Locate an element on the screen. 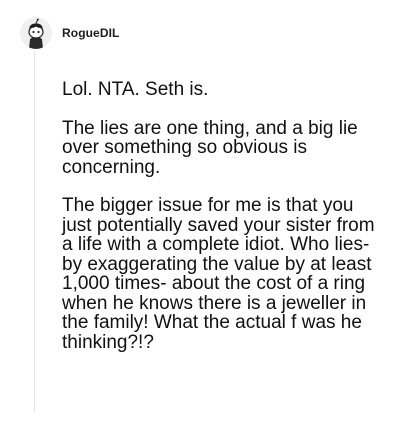  avatar is located at coordinates (36, 33).